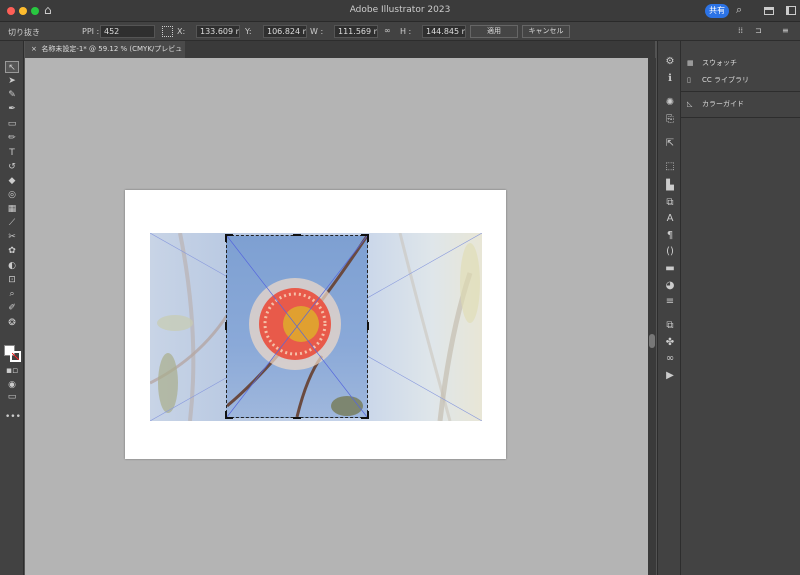 The width and height of the screenshot is (800, 575). Describe the element at coordinates (444, 31) in the screenshot. I see `h-field: 144.845 mi` at that location.